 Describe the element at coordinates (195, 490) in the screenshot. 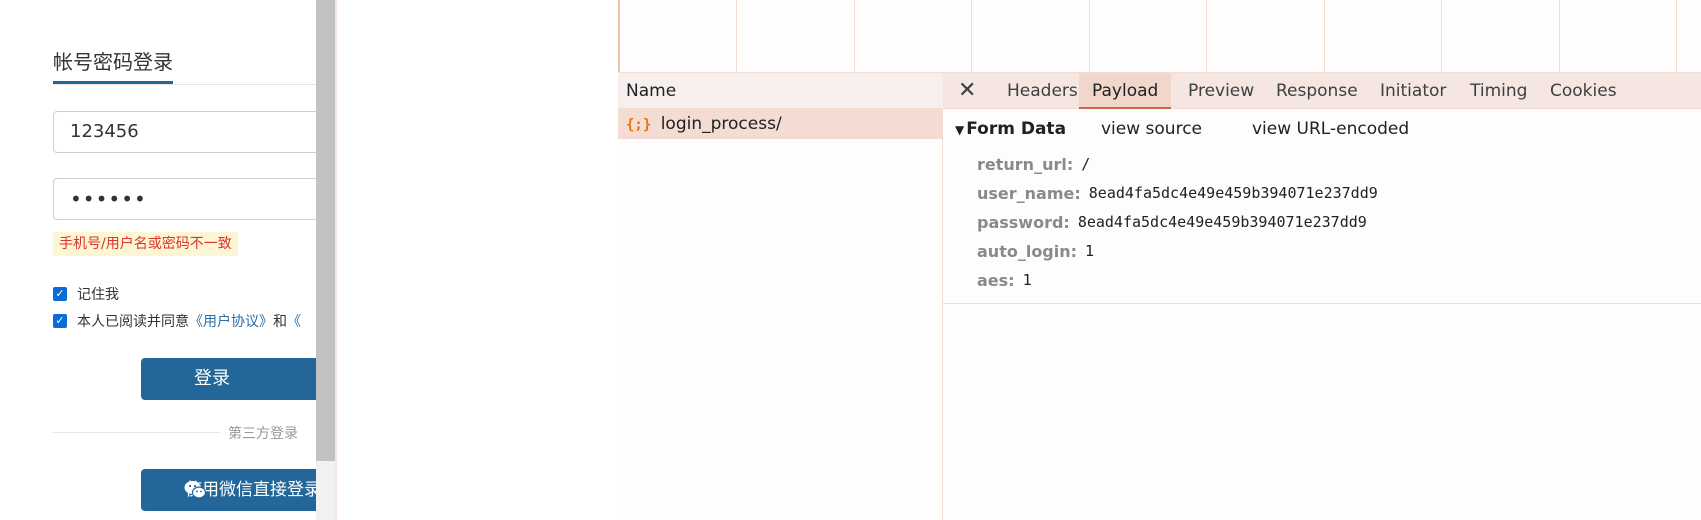

I see `wechat-icon` at that location.